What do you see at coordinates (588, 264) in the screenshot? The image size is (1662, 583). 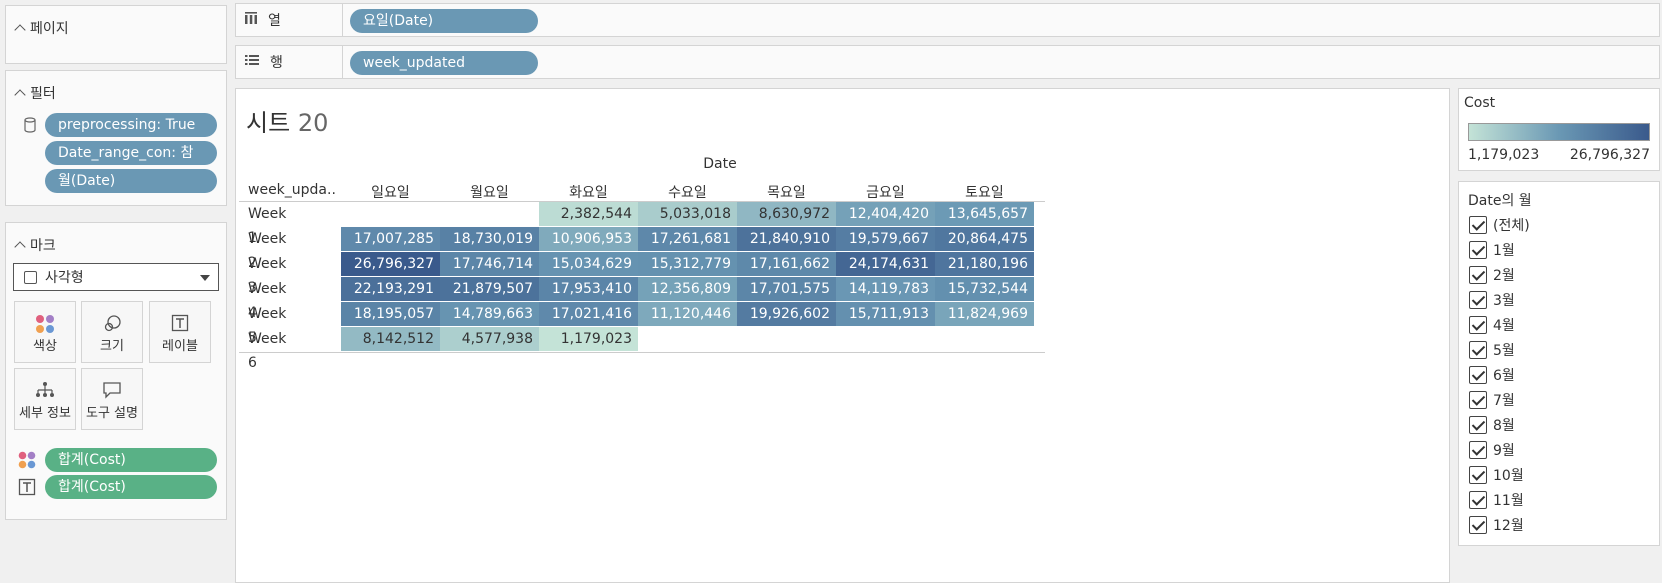 I see `heatmap-cell: 15,034,629` at bounding box center [588, 264].